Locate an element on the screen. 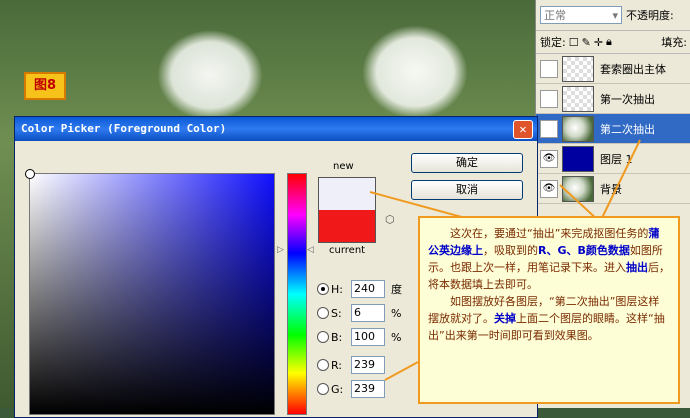 The height and width of the screenshot is (418, 690). channel-label: S: is located at coordinates (336, 313).